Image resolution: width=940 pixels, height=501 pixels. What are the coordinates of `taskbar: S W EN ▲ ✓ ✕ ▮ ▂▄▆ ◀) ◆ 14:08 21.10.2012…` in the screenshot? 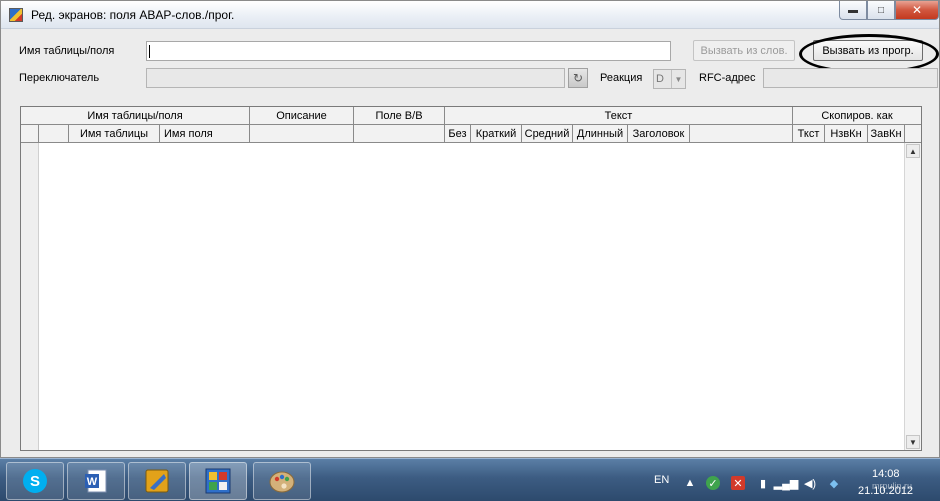 It's located at (470, 479).